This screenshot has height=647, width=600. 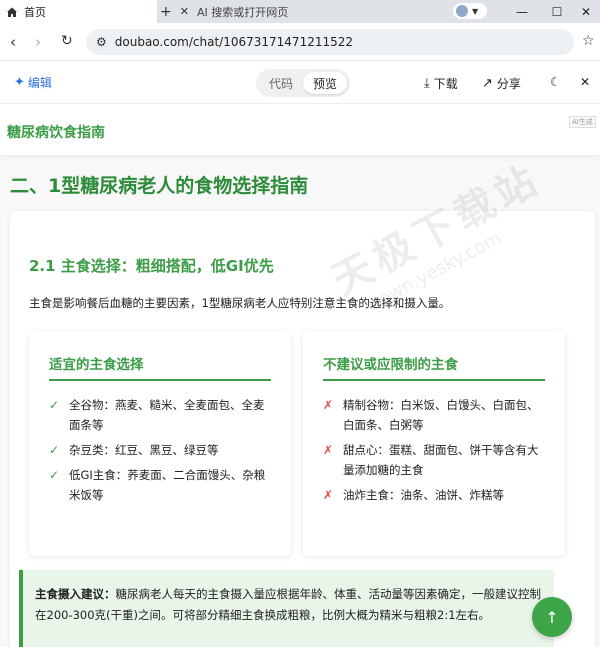 What do you see at coordinates (242, 12) in the screenshot?
I see `tab-new-label: AI 搜索或打开网页` at bounding box center [242, 12].